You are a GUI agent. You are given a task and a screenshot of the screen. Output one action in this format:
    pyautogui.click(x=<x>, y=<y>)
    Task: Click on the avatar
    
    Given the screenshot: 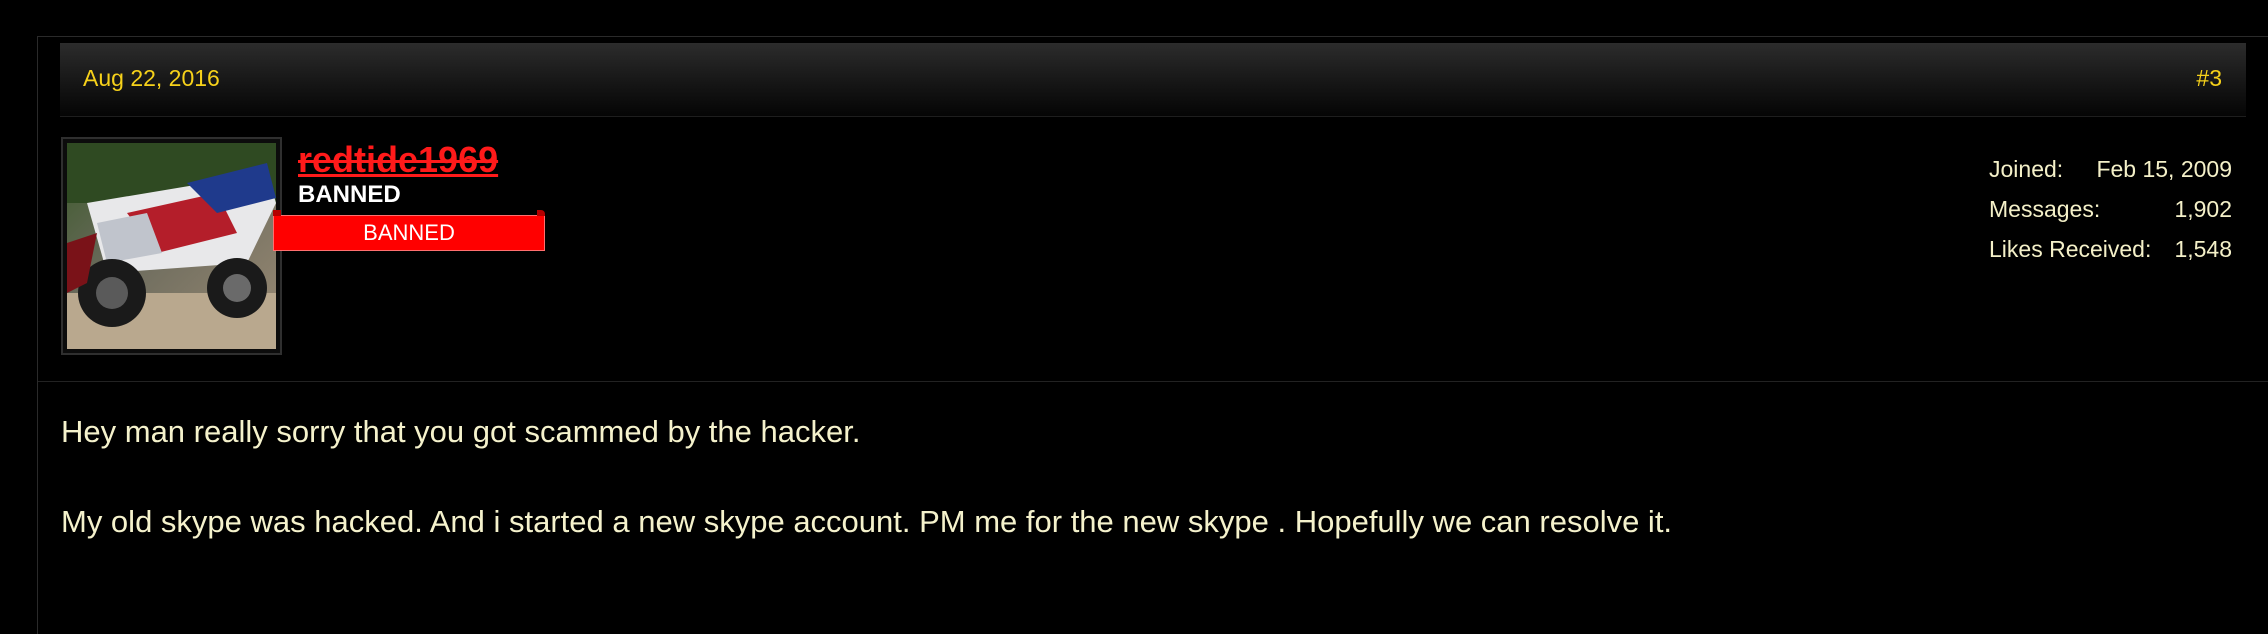 What is the action you would take?
    pyautogui.click(x=171, y=246)
    